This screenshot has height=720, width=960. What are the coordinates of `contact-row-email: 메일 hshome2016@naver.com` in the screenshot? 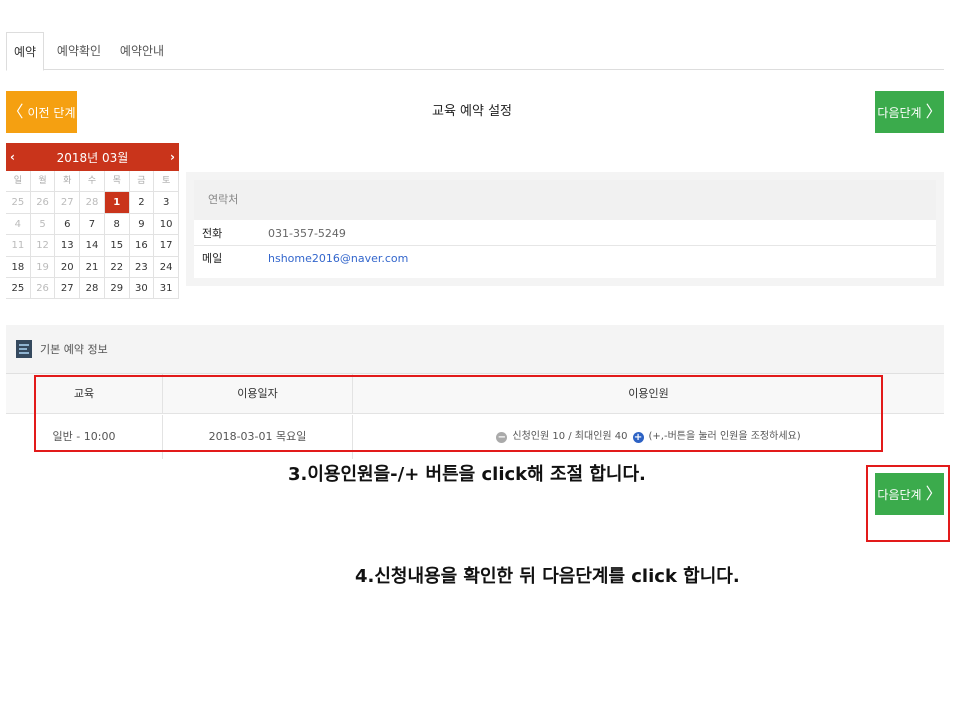 It's located at (565, 259).